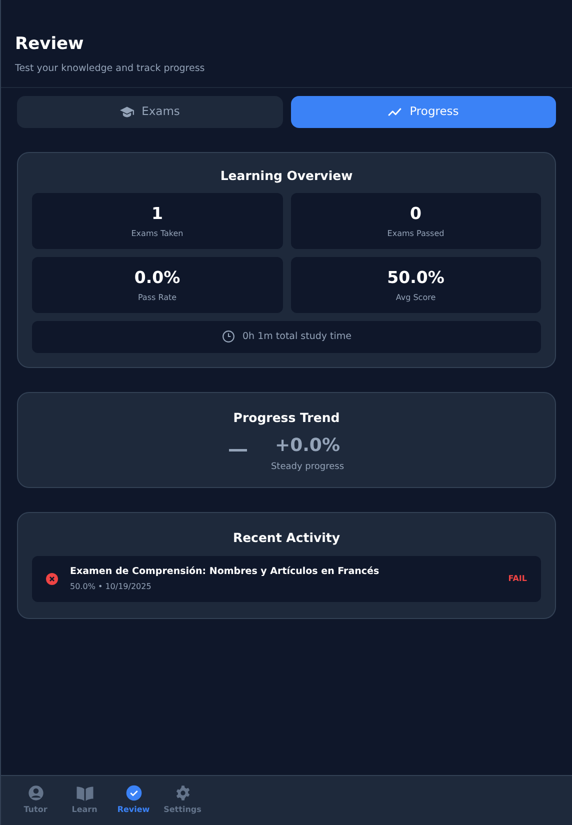 The image size is (572, 825). What do you see at coordinates (286, 579) in the screenshot?
I see `activity-row: Examen de Comprensión: Nombres y Artículos en Francés 50.0% • 10/19/2025 FAIL` at bounding box center [286, 579].